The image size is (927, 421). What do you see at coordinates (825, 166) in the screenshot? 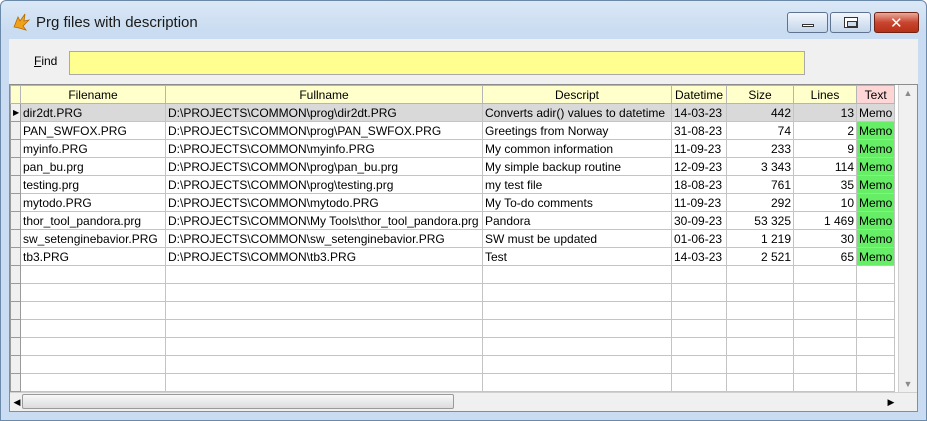
I see `cell-lines: 114` at bounding box center [825, 166].